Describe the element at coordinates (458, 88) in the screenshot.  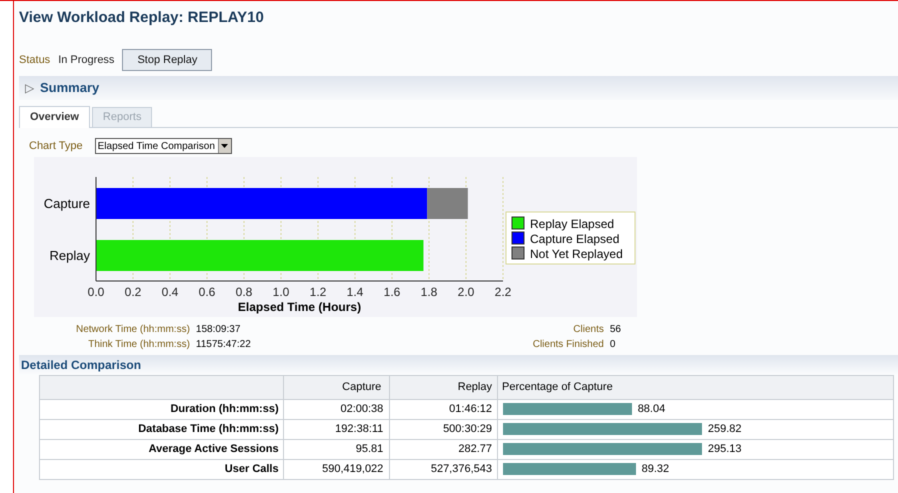
I see `summary-header: ▷ Summary` at that location.